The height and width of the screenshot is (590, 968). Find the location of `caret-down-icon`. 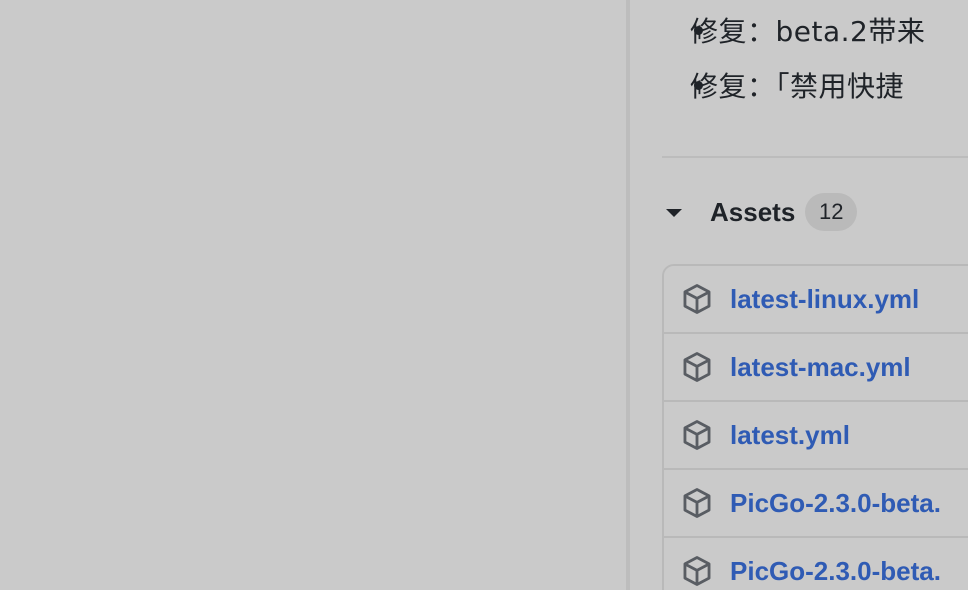

caret-down-icon is located at coordinates (674, 213).